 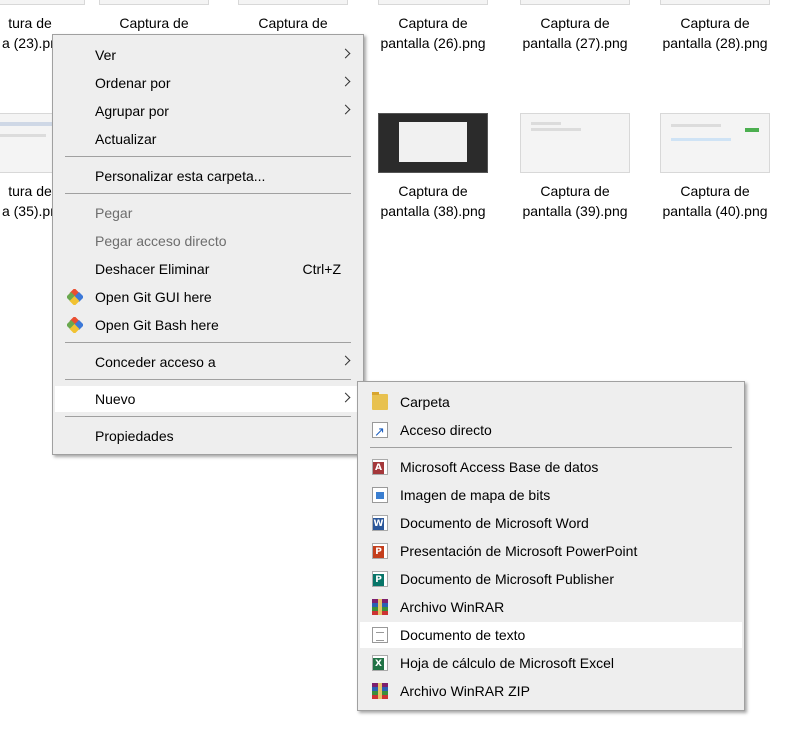 I want to click on submenu-item-label: Documento de Microsoft Word, so click(x=494, y=523).